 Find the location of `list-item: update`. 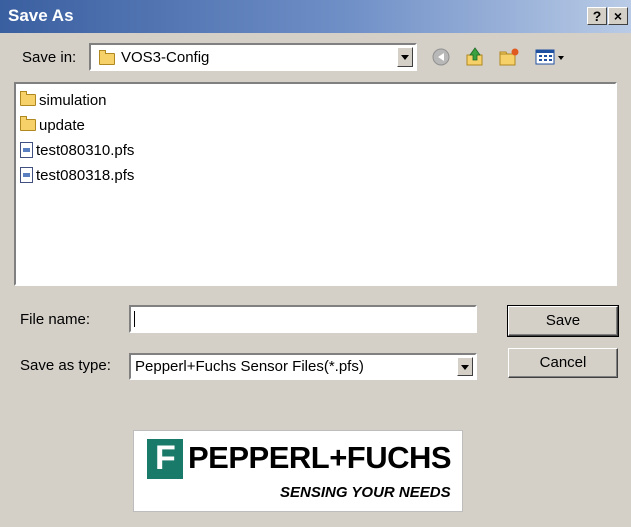

list-item: update is located at coordinates (52, 127).